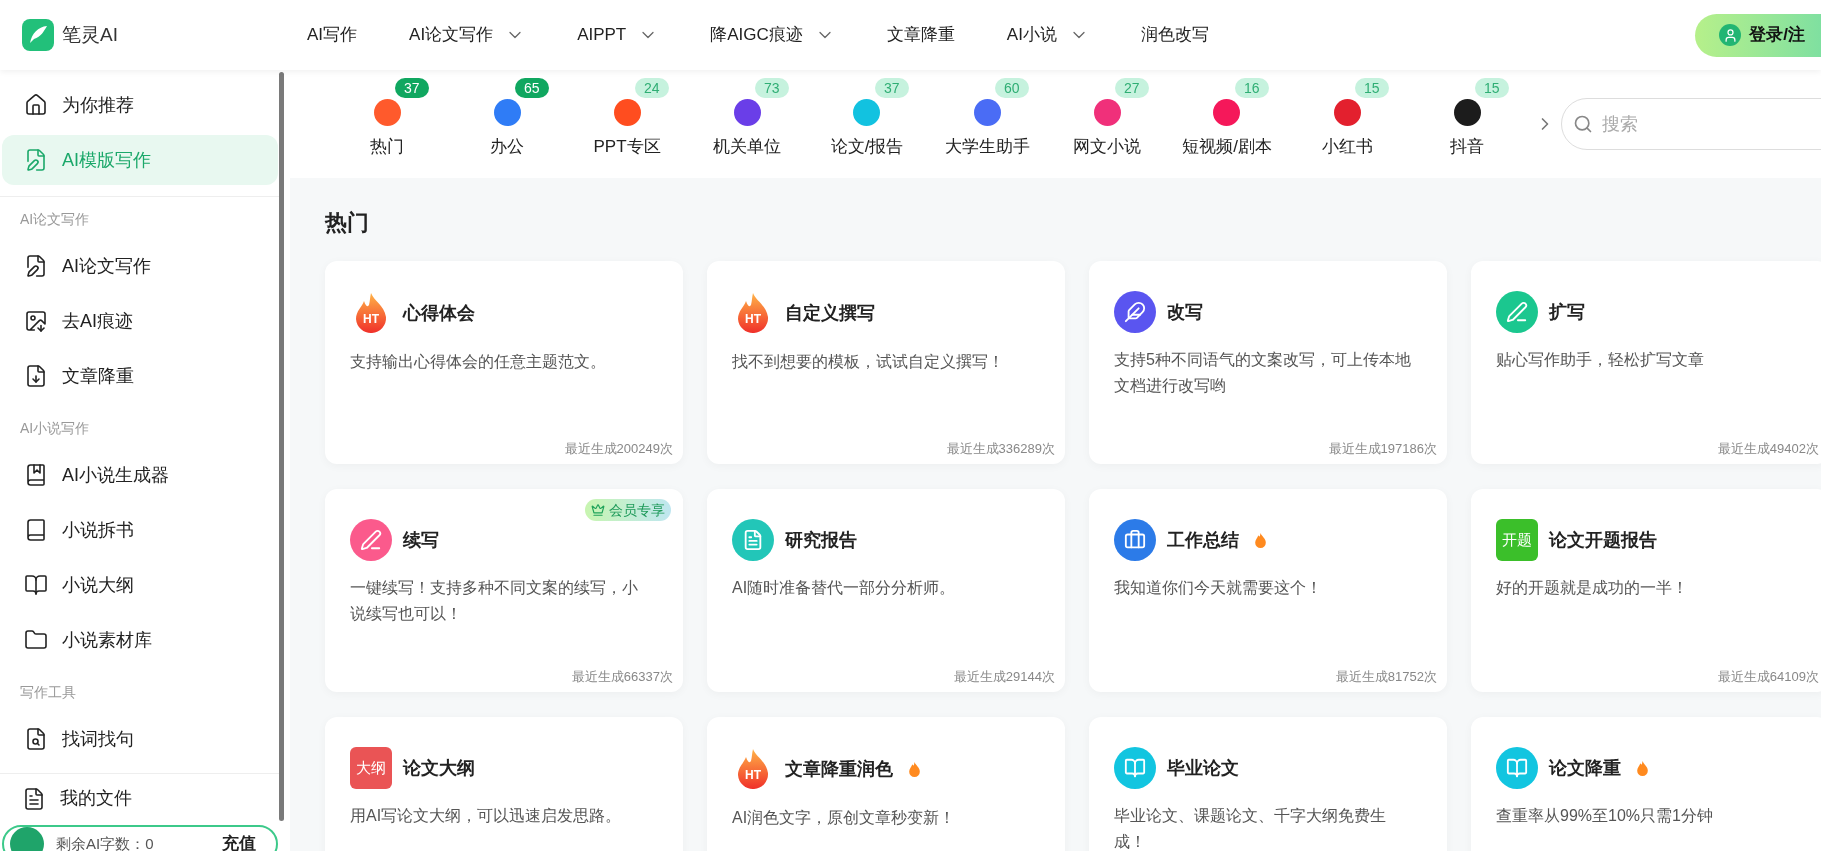  What do you see at coordinates (1252, 88) in the screenshot?
I see `count-badge: 16` at bounding box center [1252, 88].